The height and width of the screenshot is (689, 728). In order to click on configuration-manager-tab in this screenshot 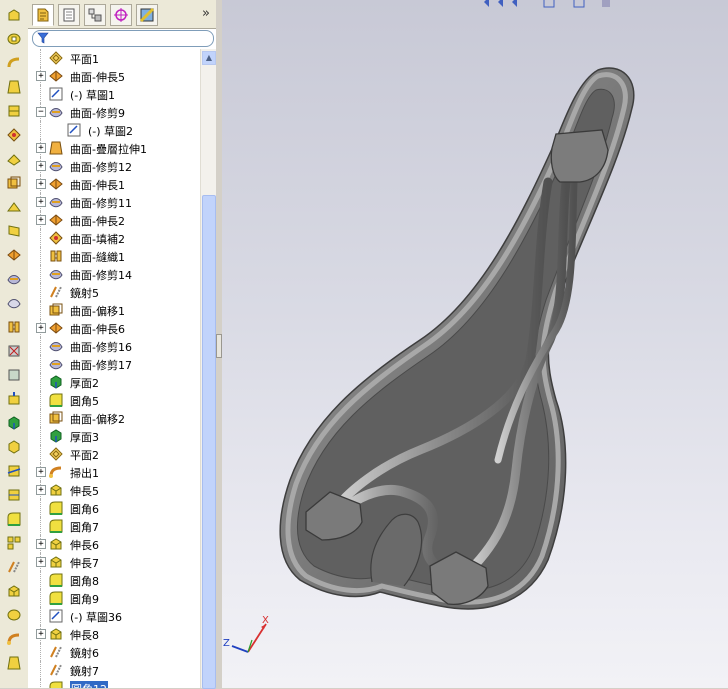, I will do `click(95, 15)`.